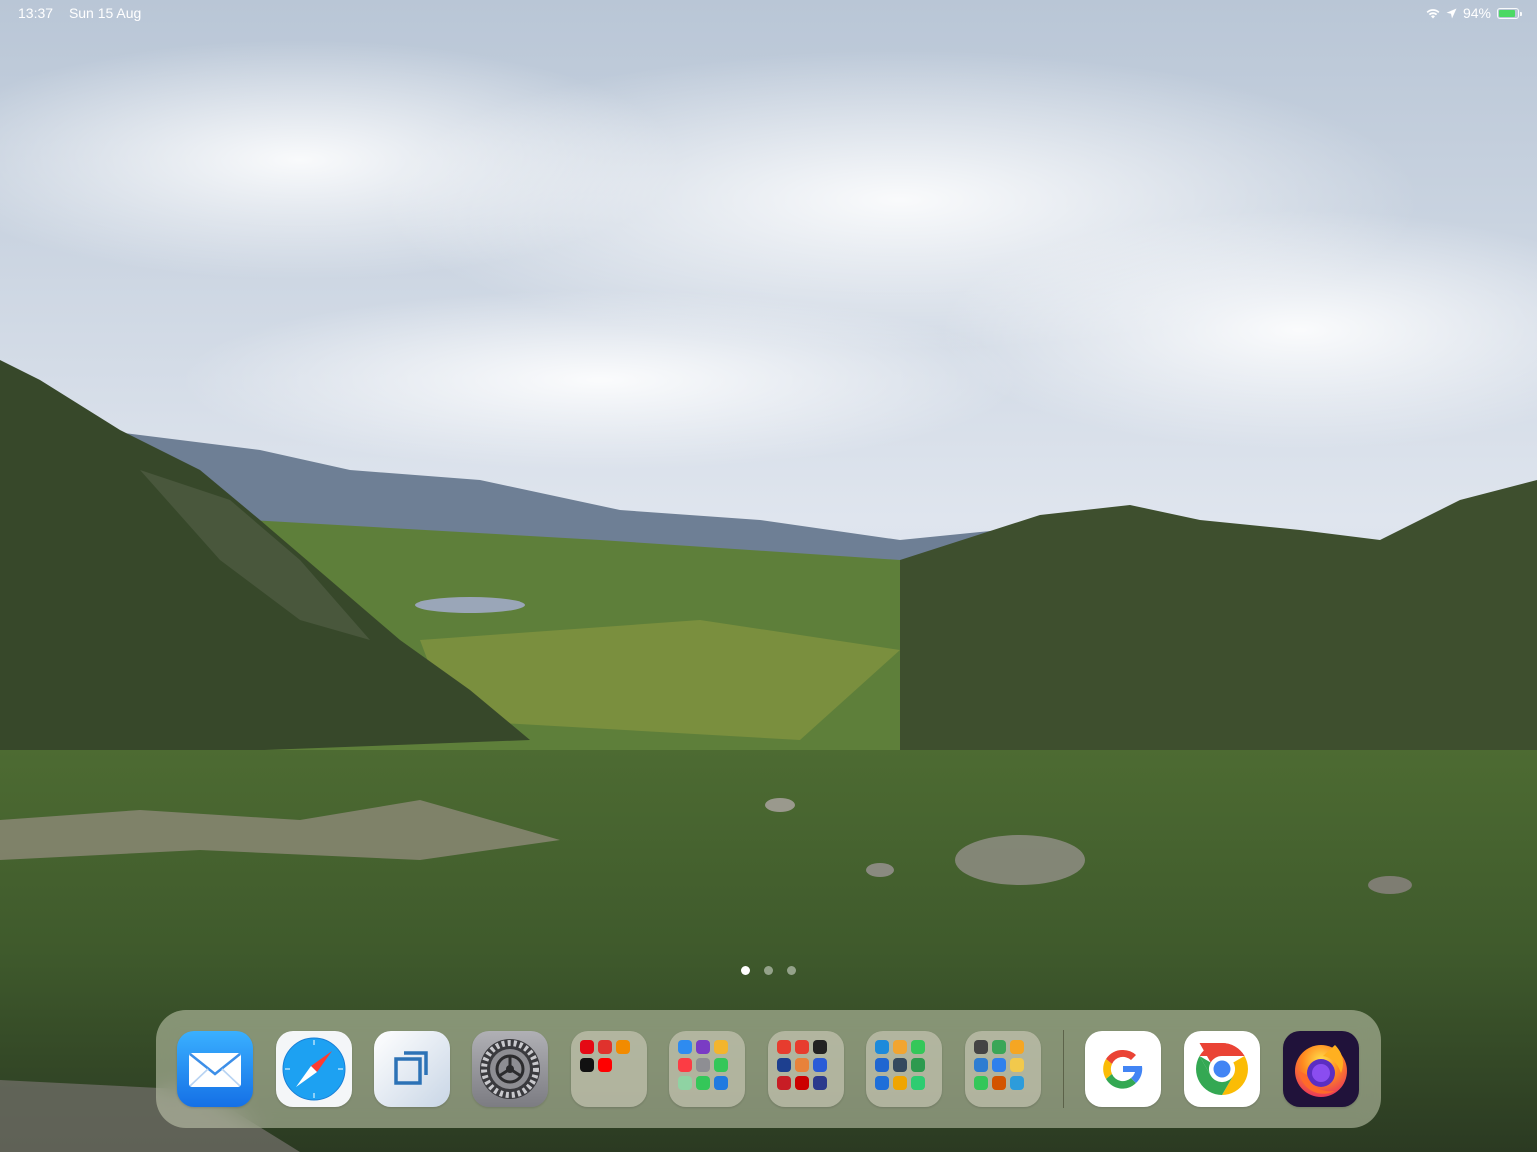 This screenshot has height=1152, width=1537. Describe the element at coordinates (768, 14) in the screenshot. I see `status-bar: 13:37 Sun 15 Aug 94%` at that location.